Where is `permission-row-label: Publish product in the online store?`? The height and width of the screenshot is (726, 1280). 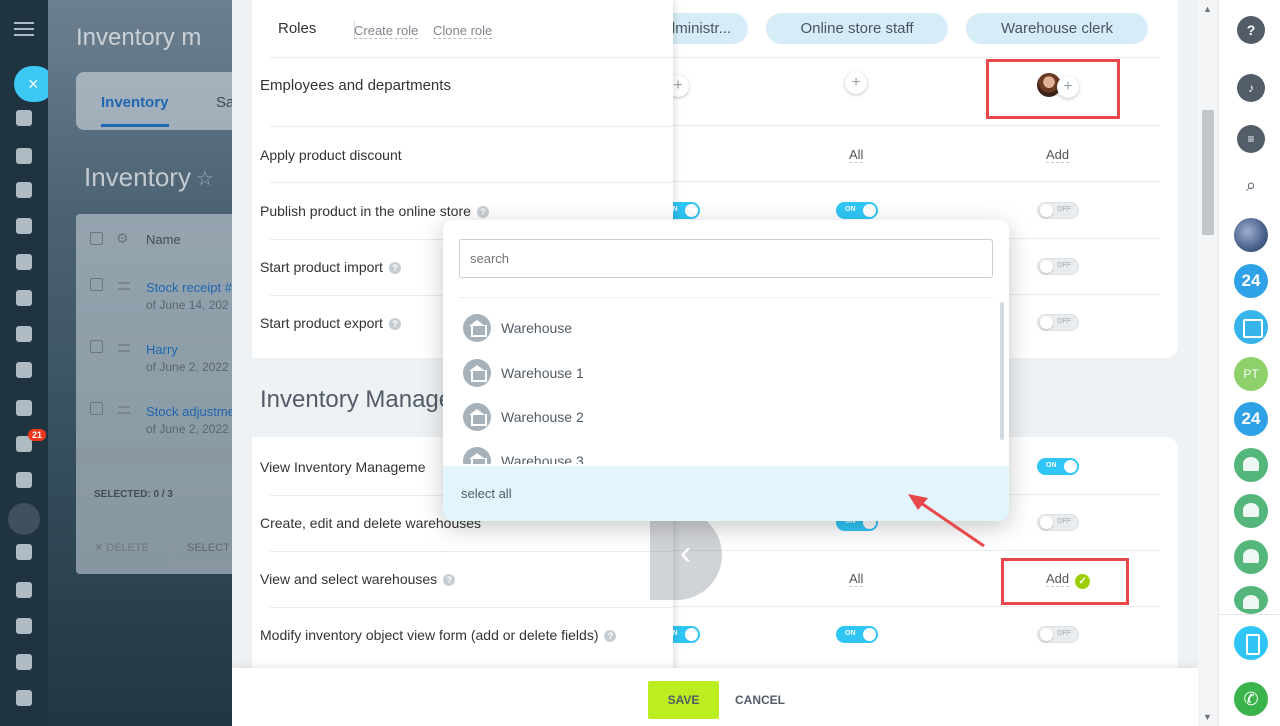
permission-row-label: Publish product in the online store? is located at coordinates (374, 211).